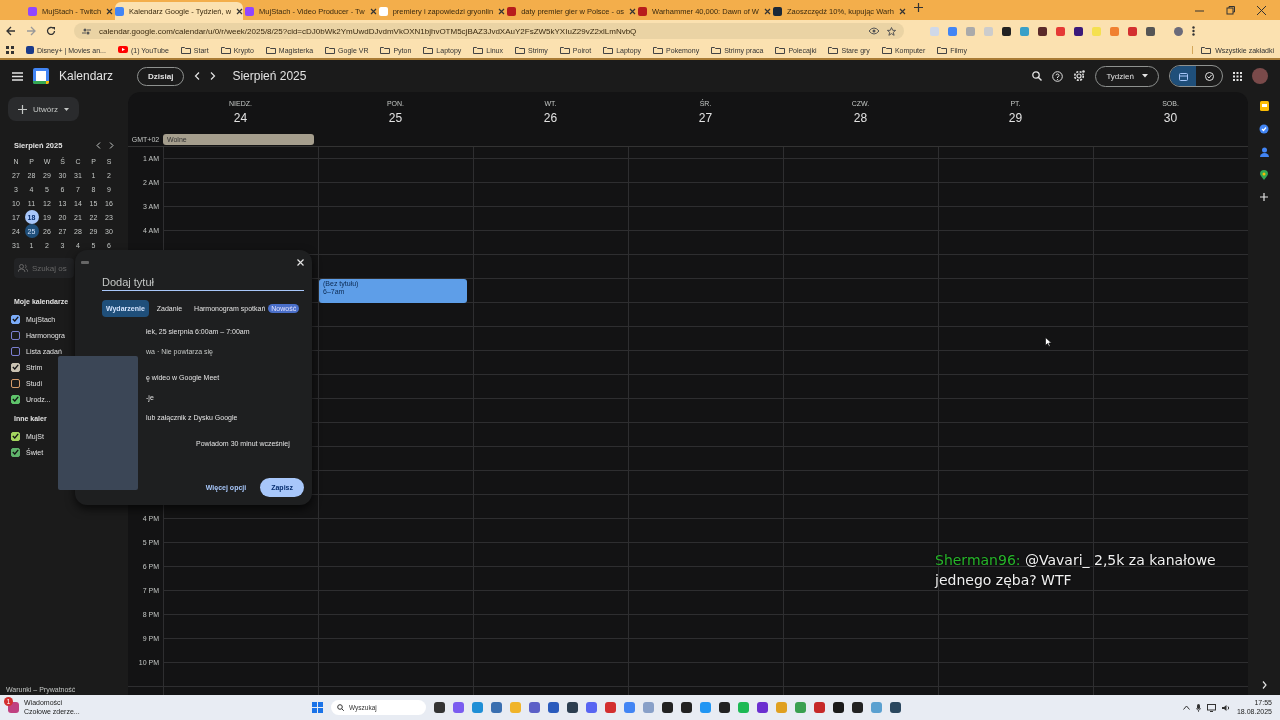 This screenshot has height=720, width=1280. What do you see at coordinates (51, 31) in the screenshot?
I see `reload-icon` at bounding box center [51, 31].